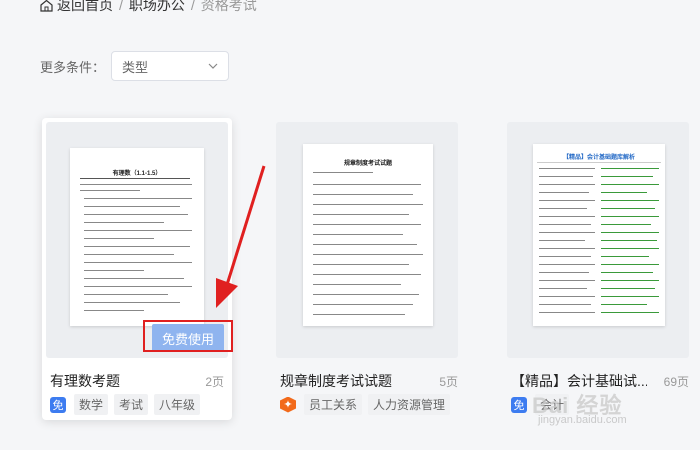 The image size is (700, 450). I want to click on tag: 数学, so click(91, 404).